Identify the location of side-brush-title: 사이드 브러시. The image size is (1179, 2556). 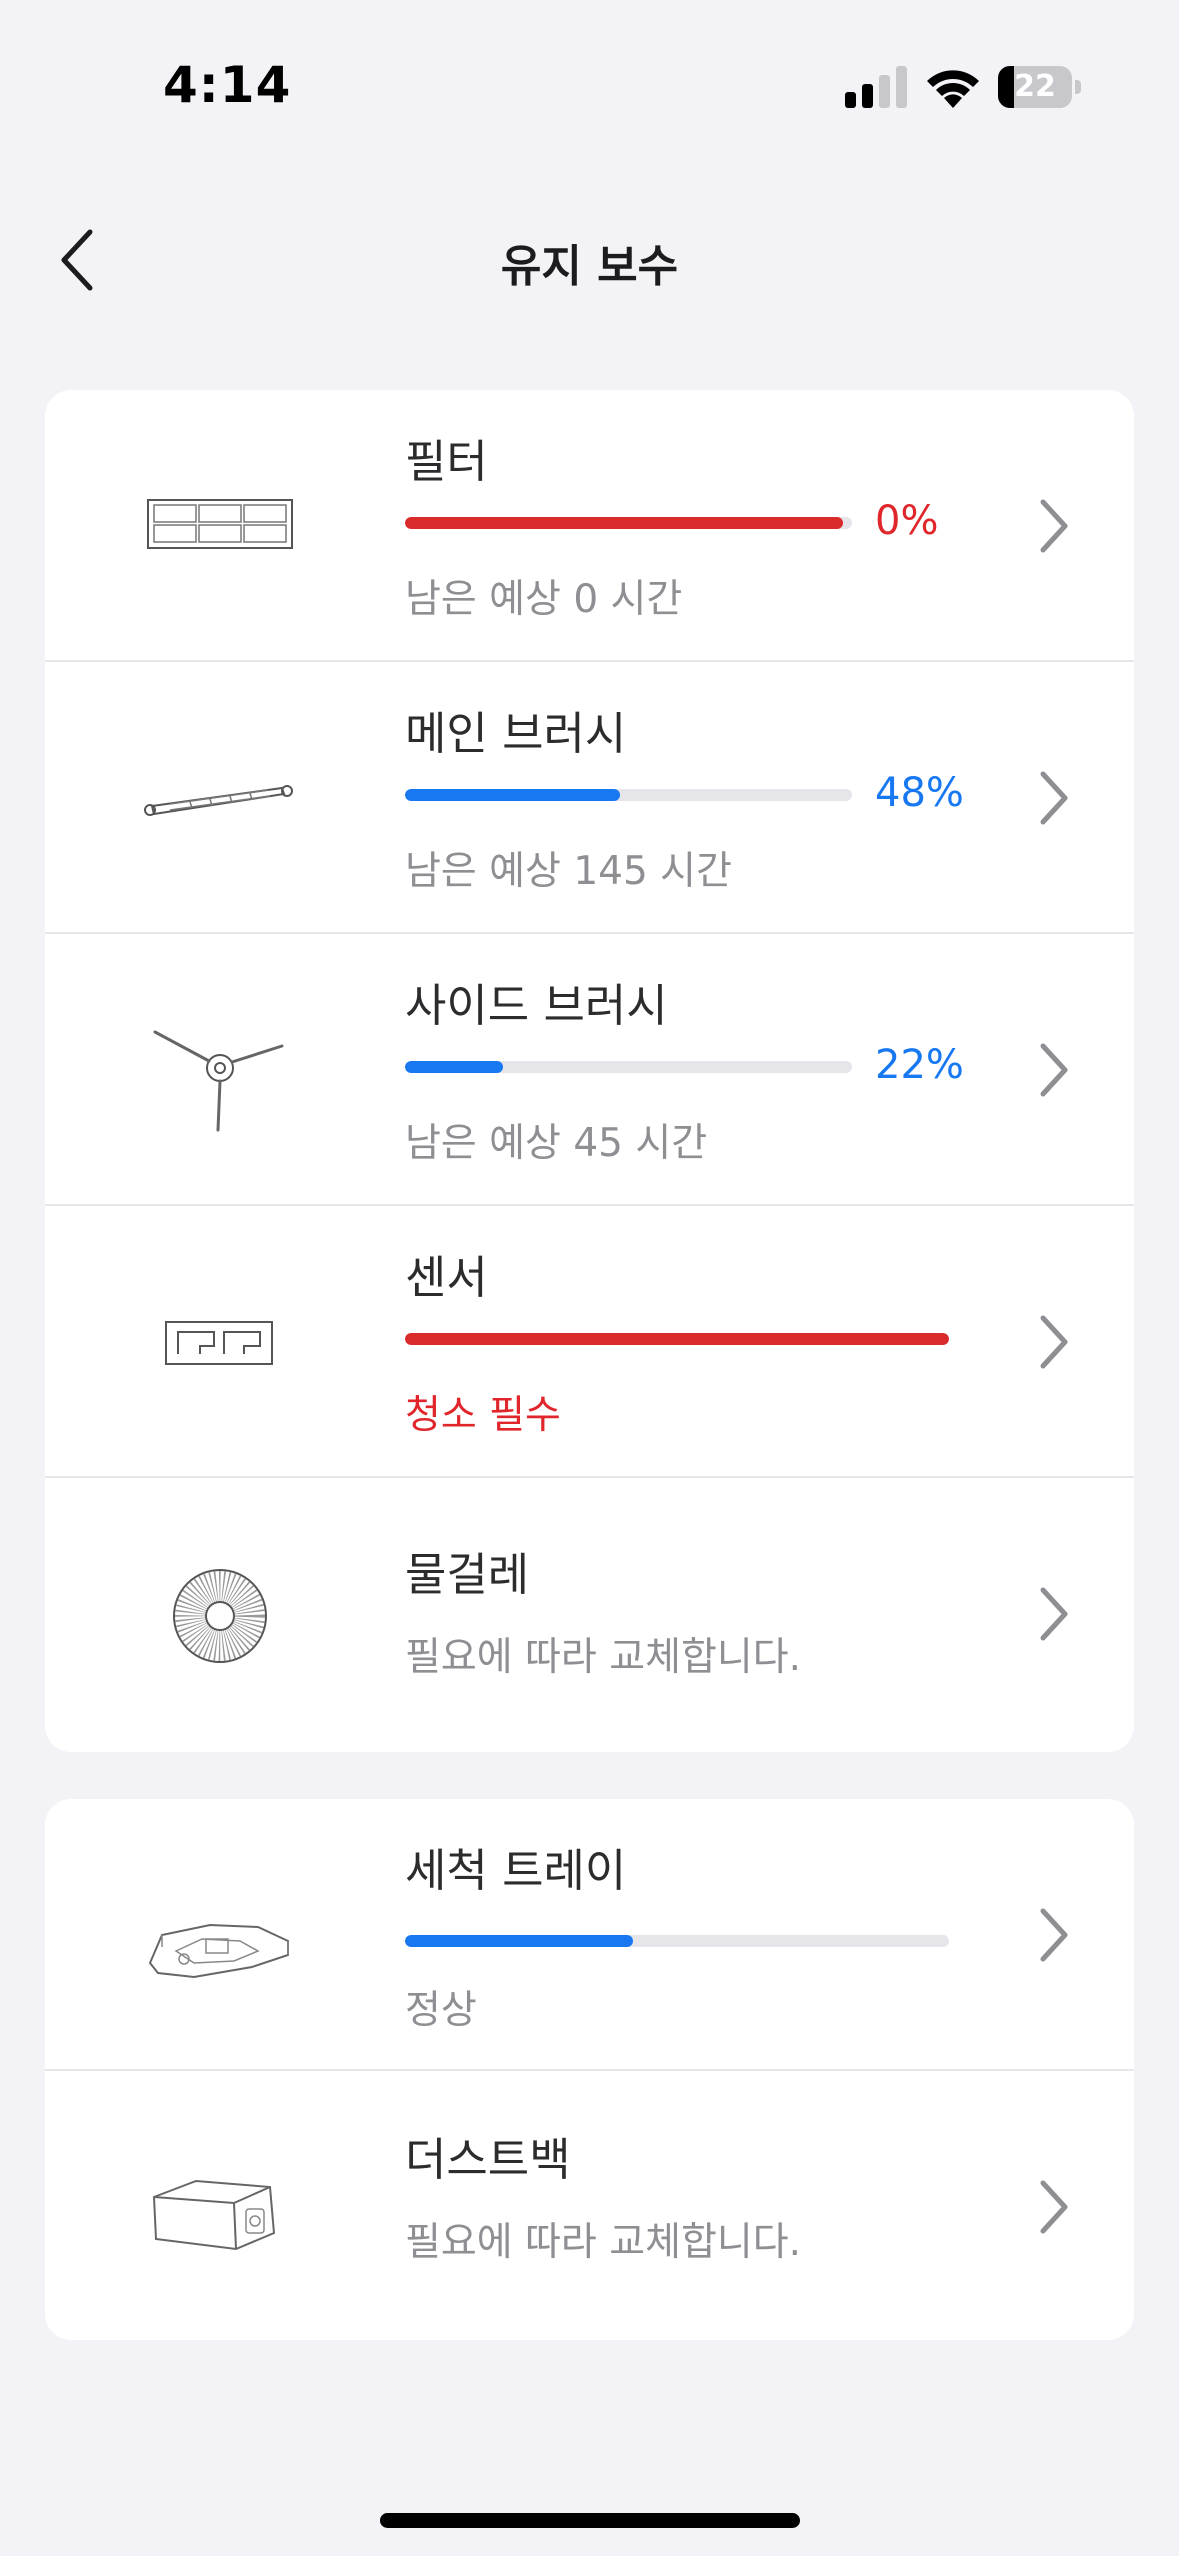
(536, 1005).